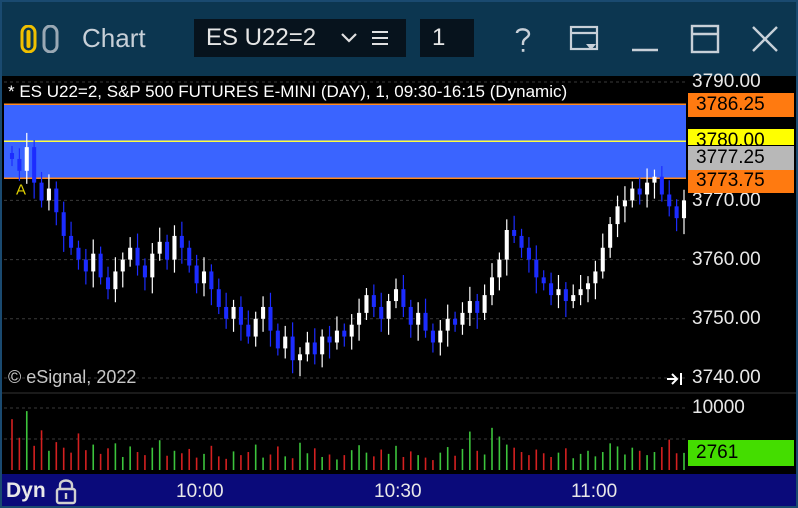  Describe the element at coordinates (645, 39) in the screenshot. I see `minimize-icon` at that location.